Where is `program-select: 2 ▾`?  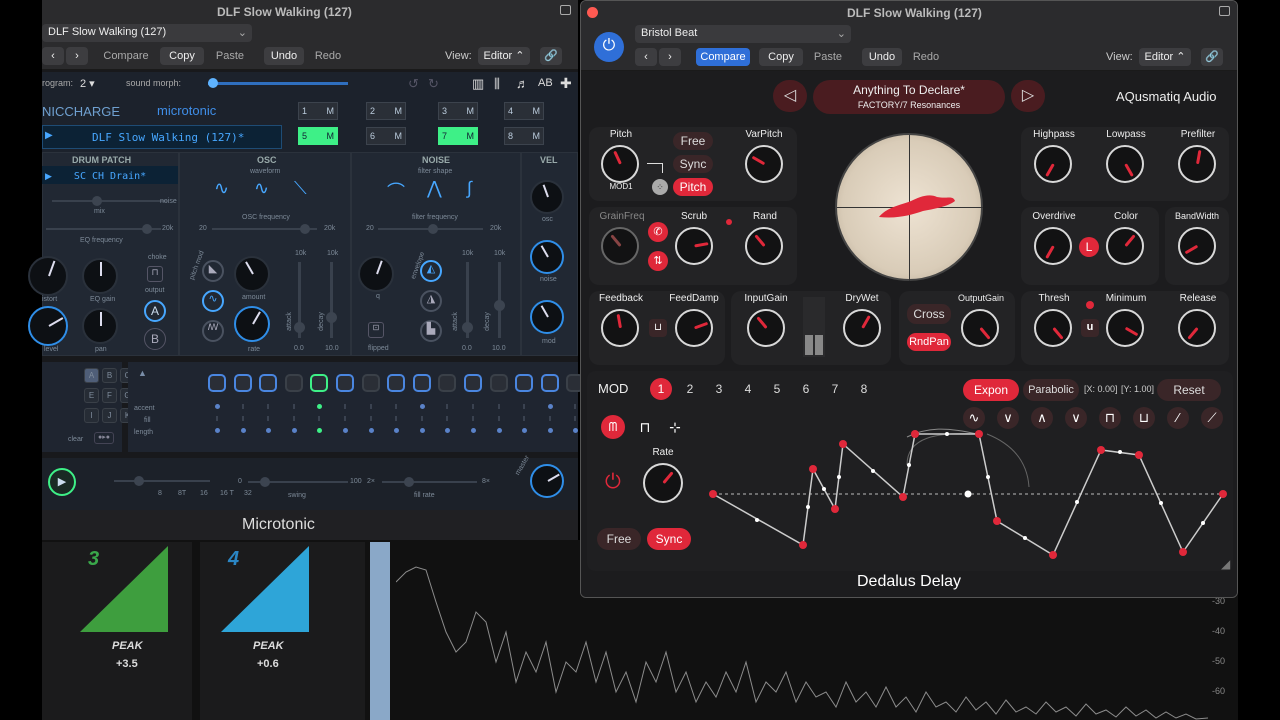
program-select: 2 ▾ is located at coordinates (87, 83).